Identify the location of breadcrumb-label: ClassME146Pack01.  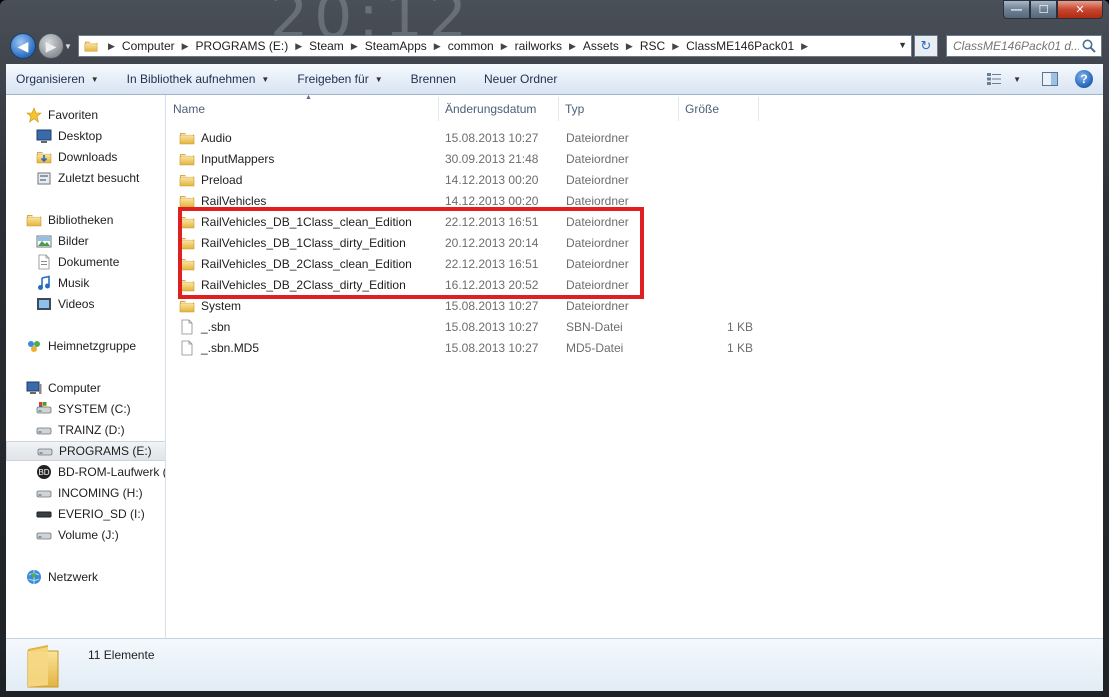
(740, 46).